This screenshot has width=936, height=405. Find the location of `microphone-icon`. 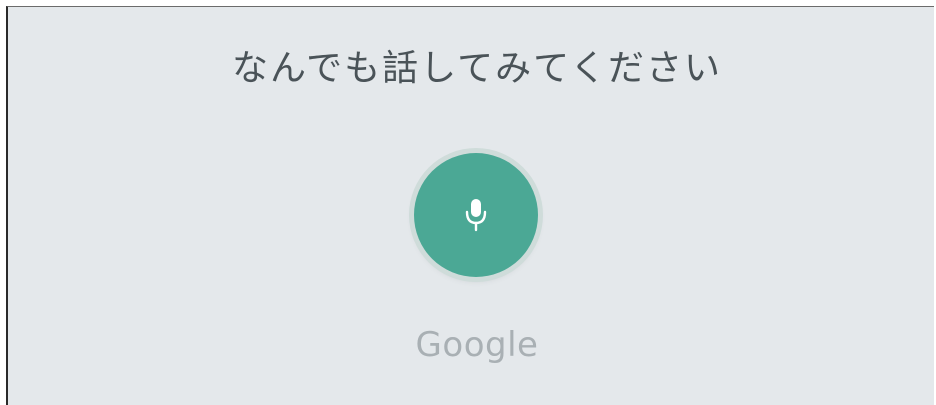

microphone-icon is located at coordinates (476, 215).